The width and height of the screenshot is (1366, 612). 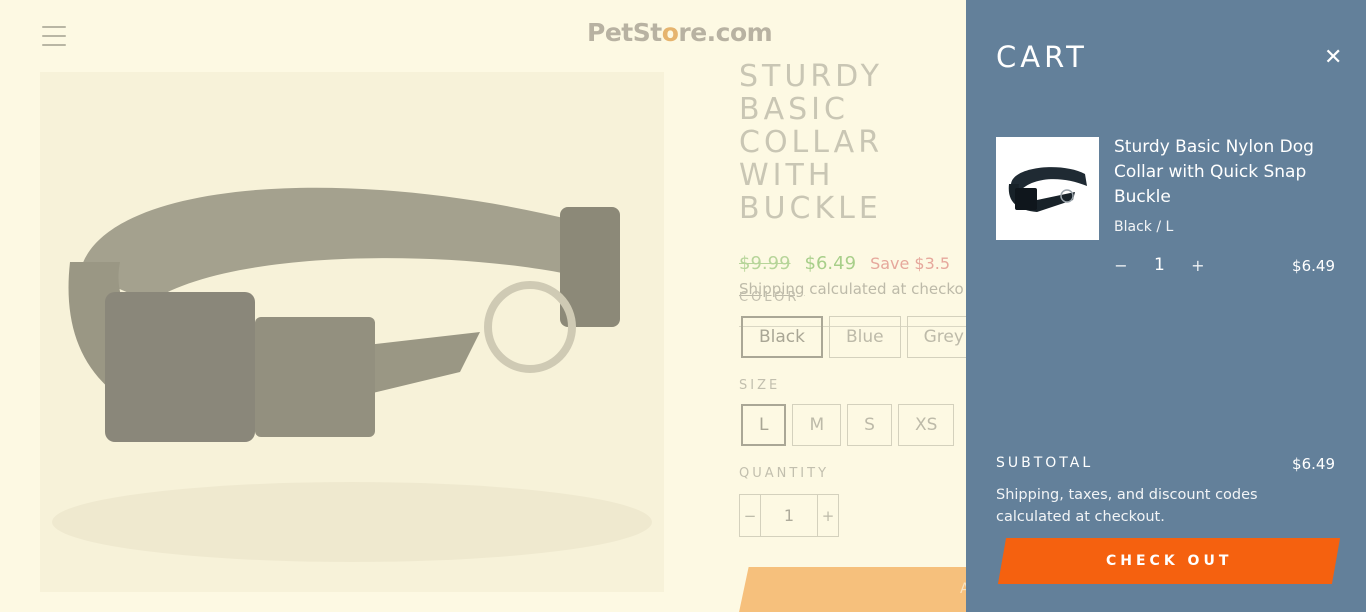 What do you see at coordinates (817, 425) in the screenshot?
I see `size-option-m: M` at bounding box center [817, 425].